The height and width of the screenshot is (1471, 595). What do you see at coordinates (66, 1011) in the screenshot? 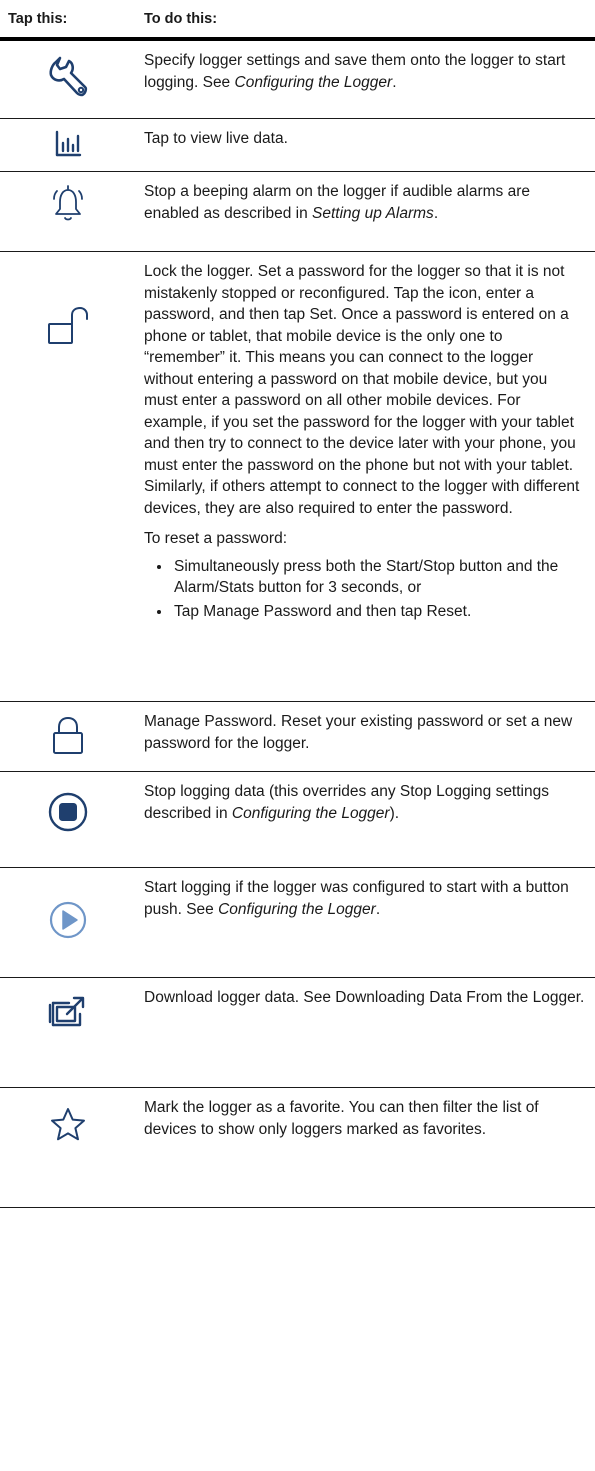
I see `download-icon` at bounding box center [66, 1011].